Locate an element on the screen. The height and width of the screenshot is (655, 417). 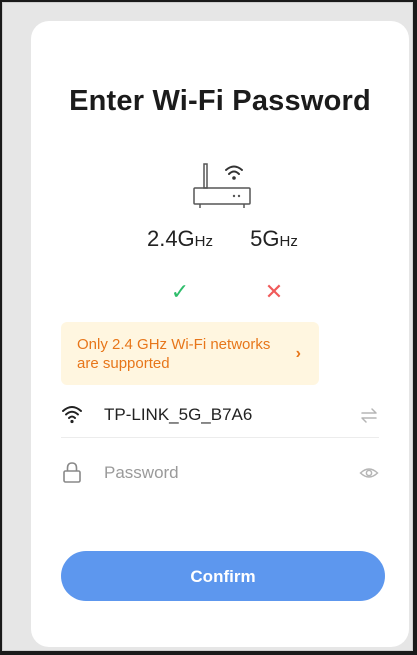
check-icon: ✓ is located at coordinates (180, 291).